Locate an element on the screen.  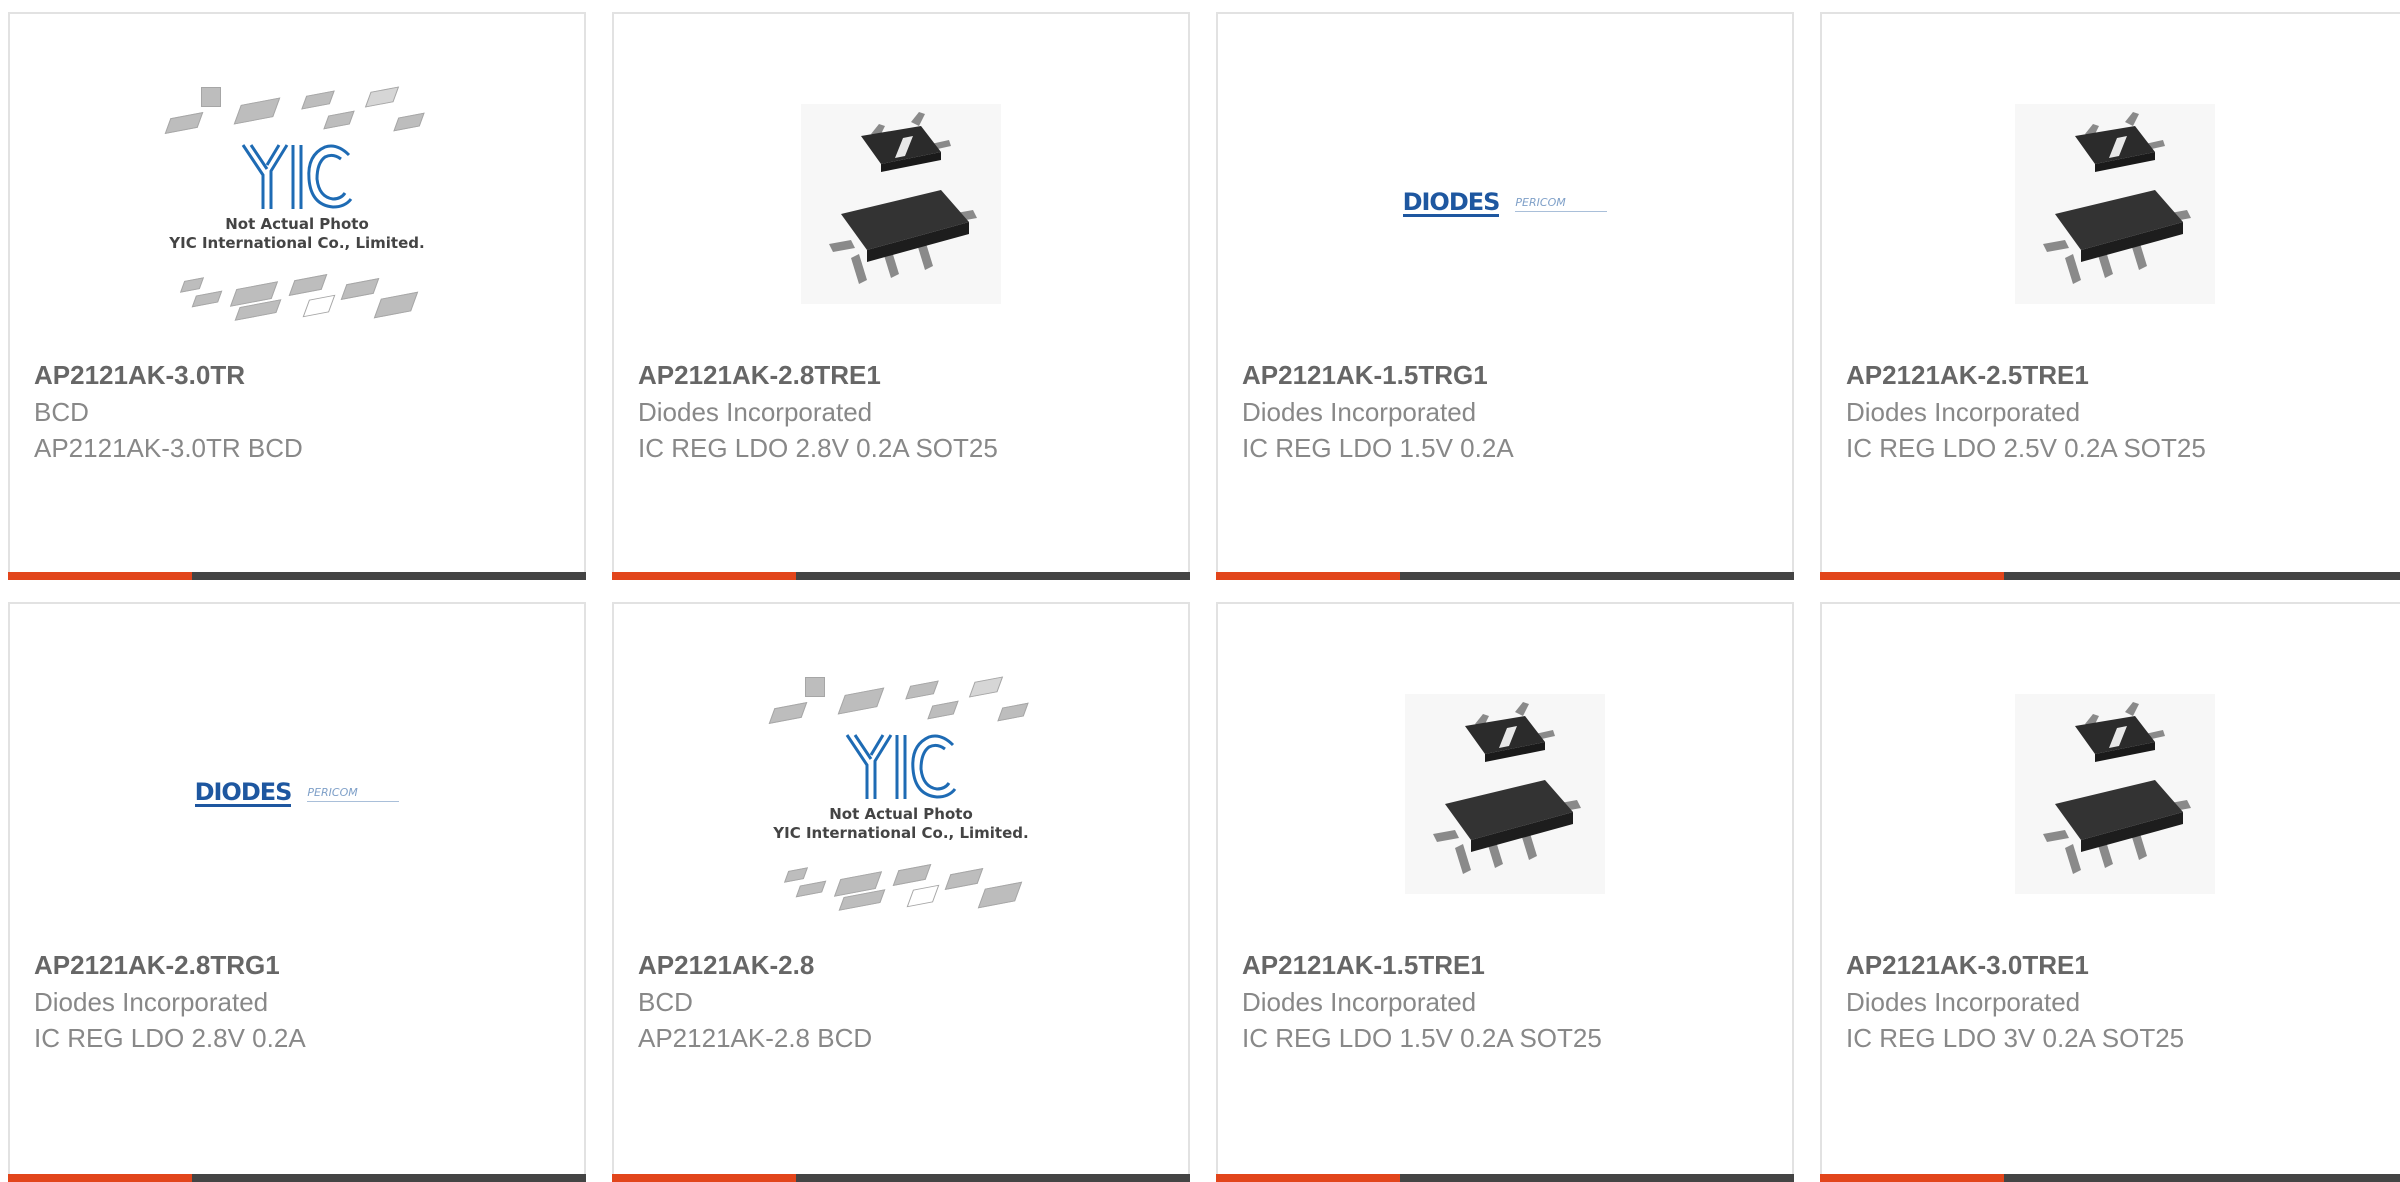
description: IC REG LDO 3V 0.2A SOT25 is located at coordinates (2015, 1038).